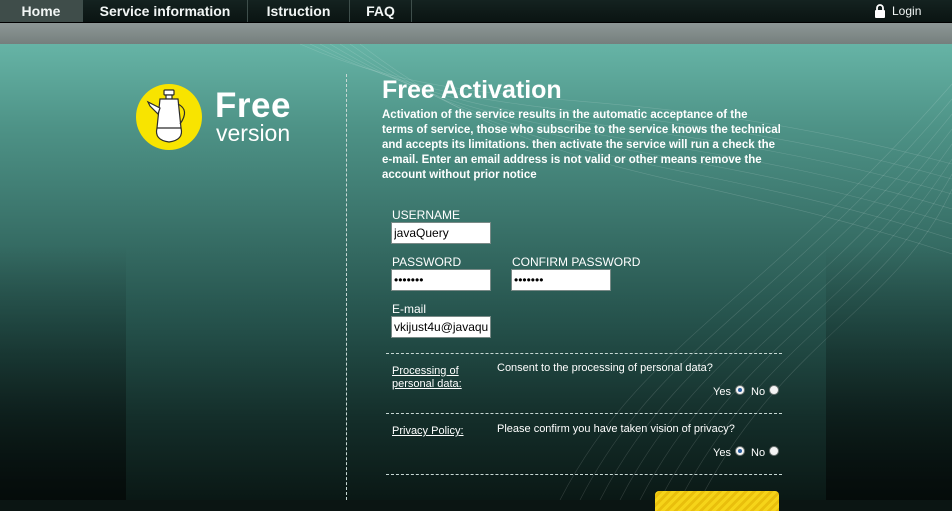 The height and width of the screenshot is (511, 952). What do you see at coordinates (472, 90) in the screenshot?
I see `page-title: Free Activation` at bounding box center [472, 90].